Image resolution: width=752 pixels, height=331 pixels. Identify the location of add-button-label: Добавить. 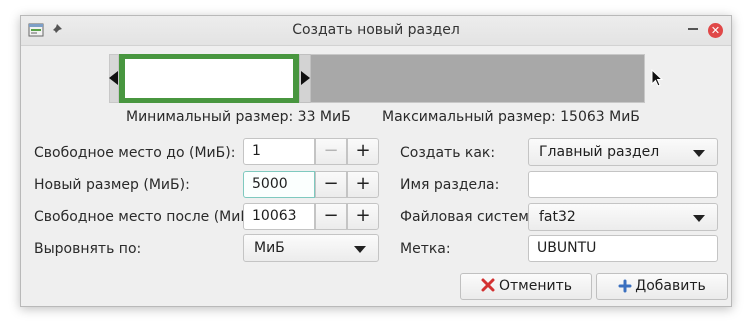
(670, 286).